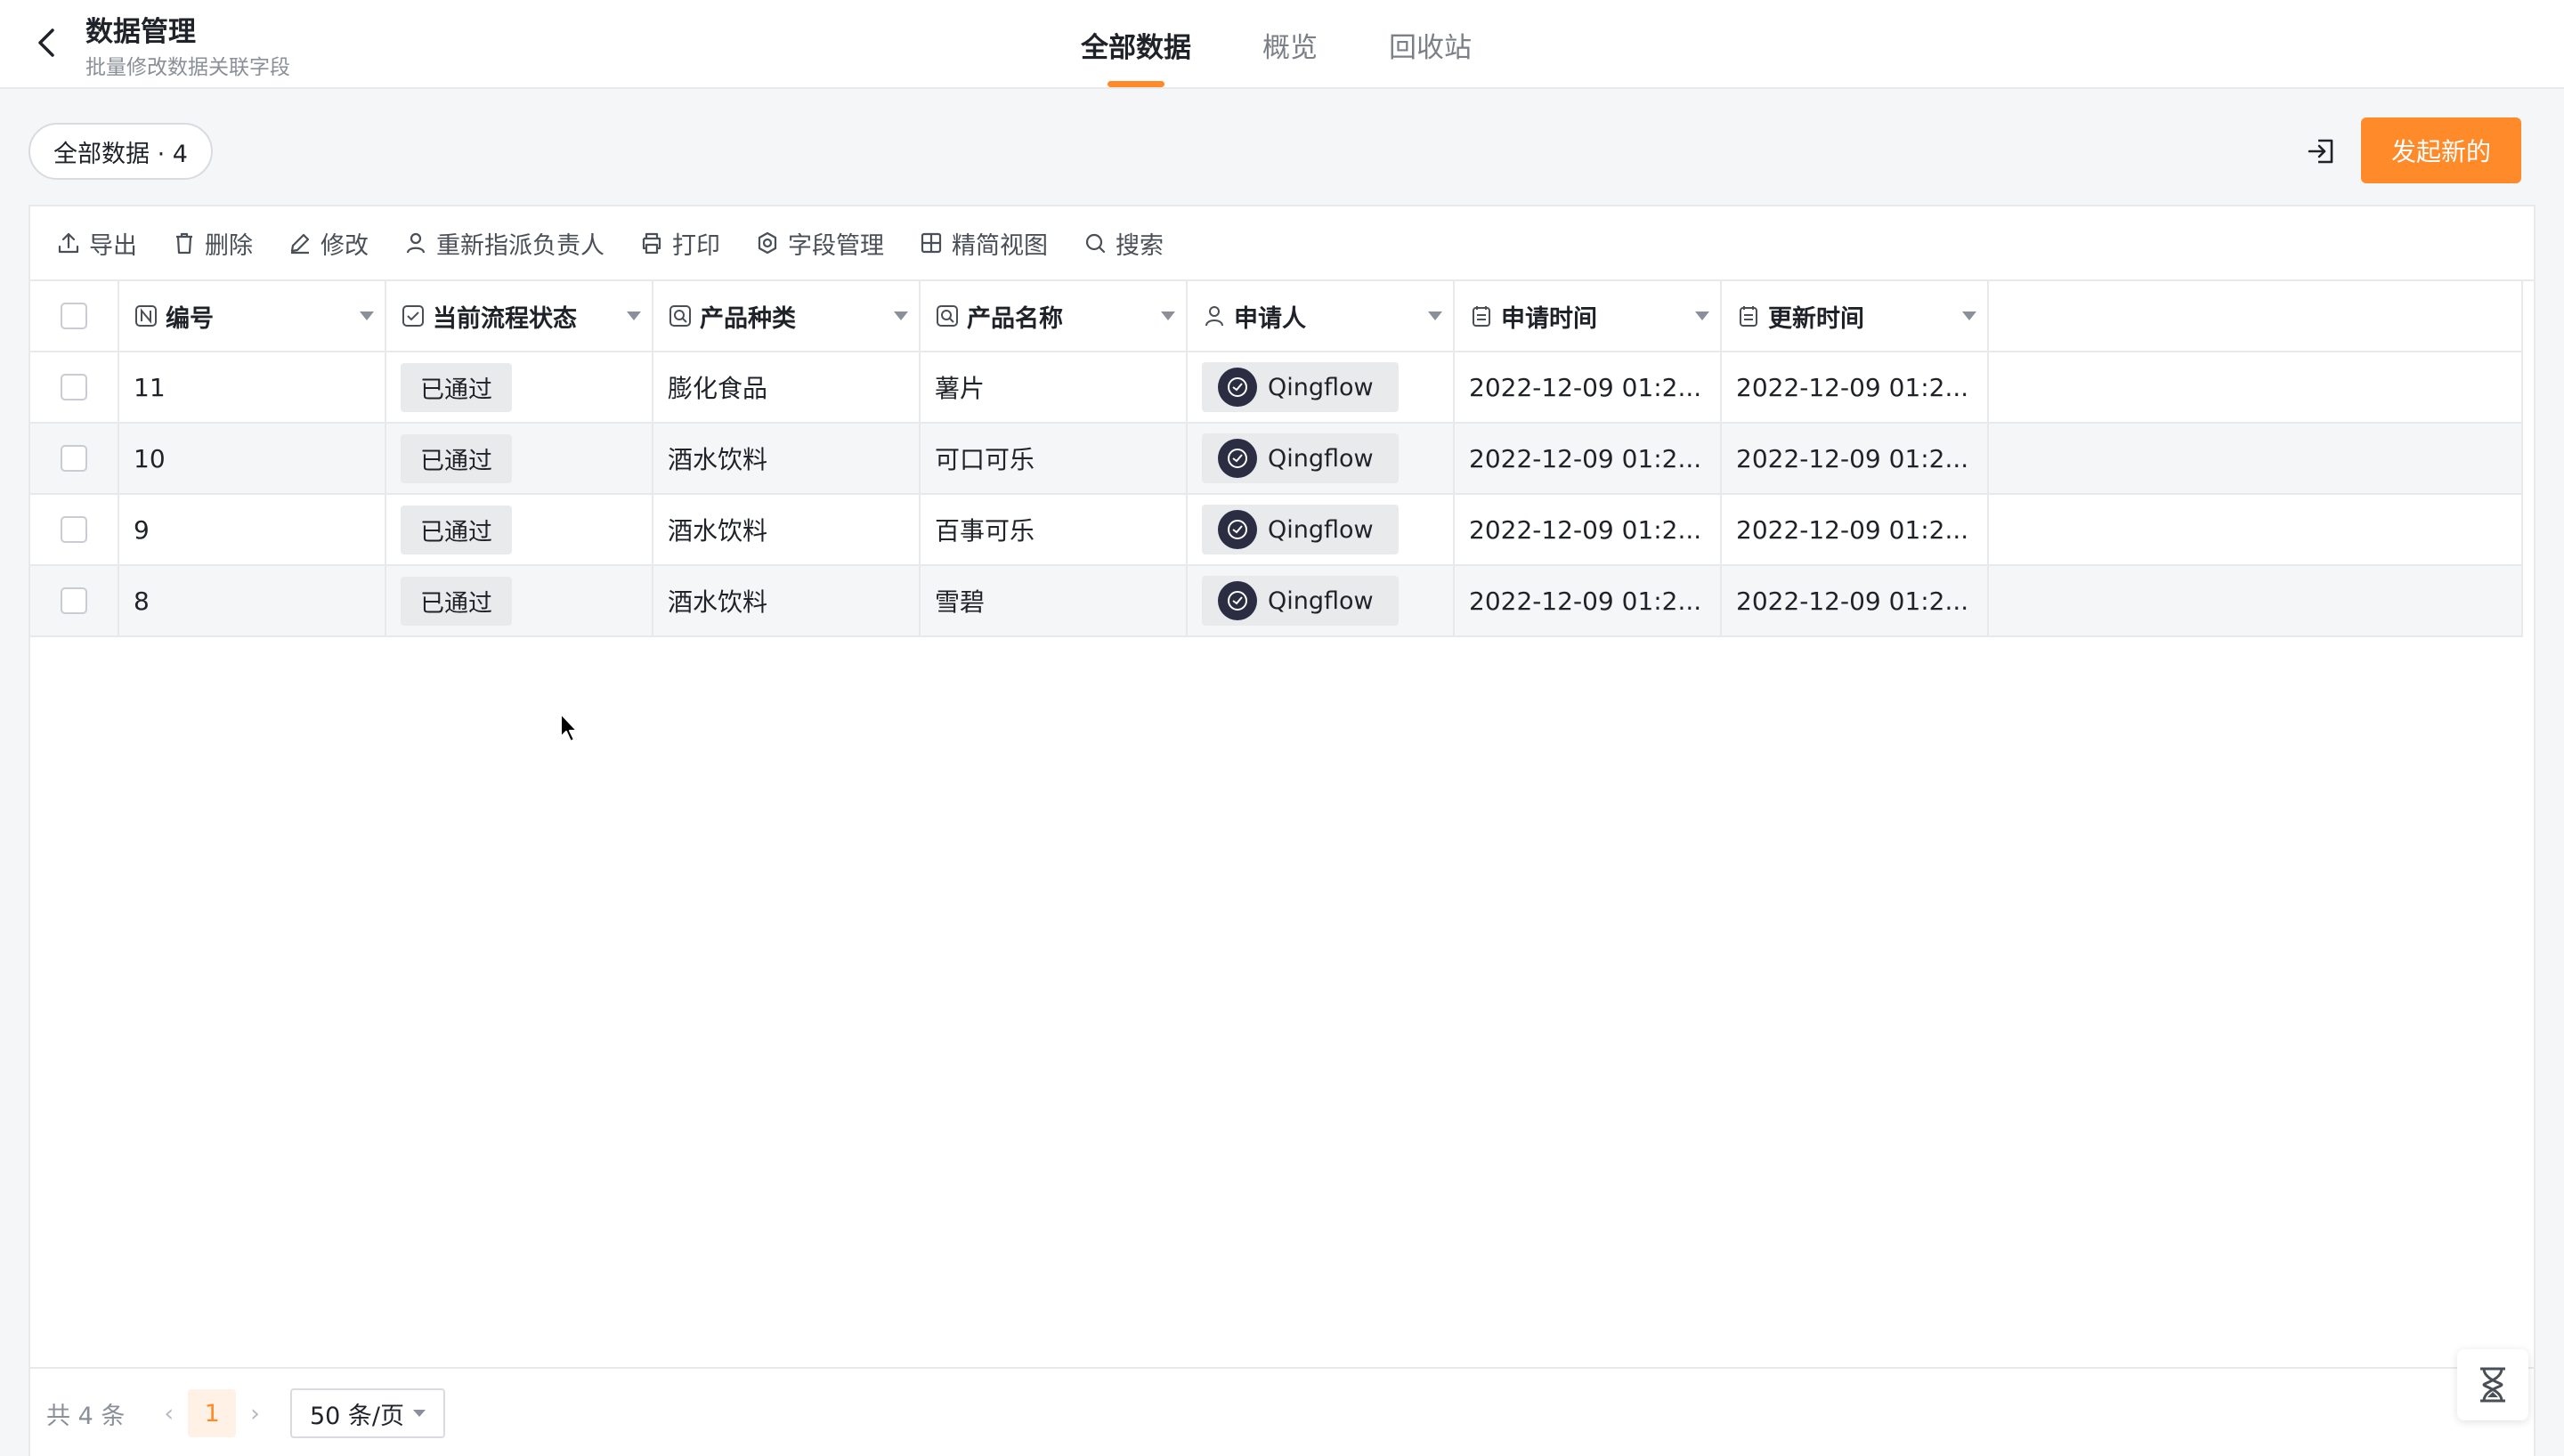 Image resolution: width=2564 pixels, height=1456 pixels. I want to click on avatar, so click(1237, 458).